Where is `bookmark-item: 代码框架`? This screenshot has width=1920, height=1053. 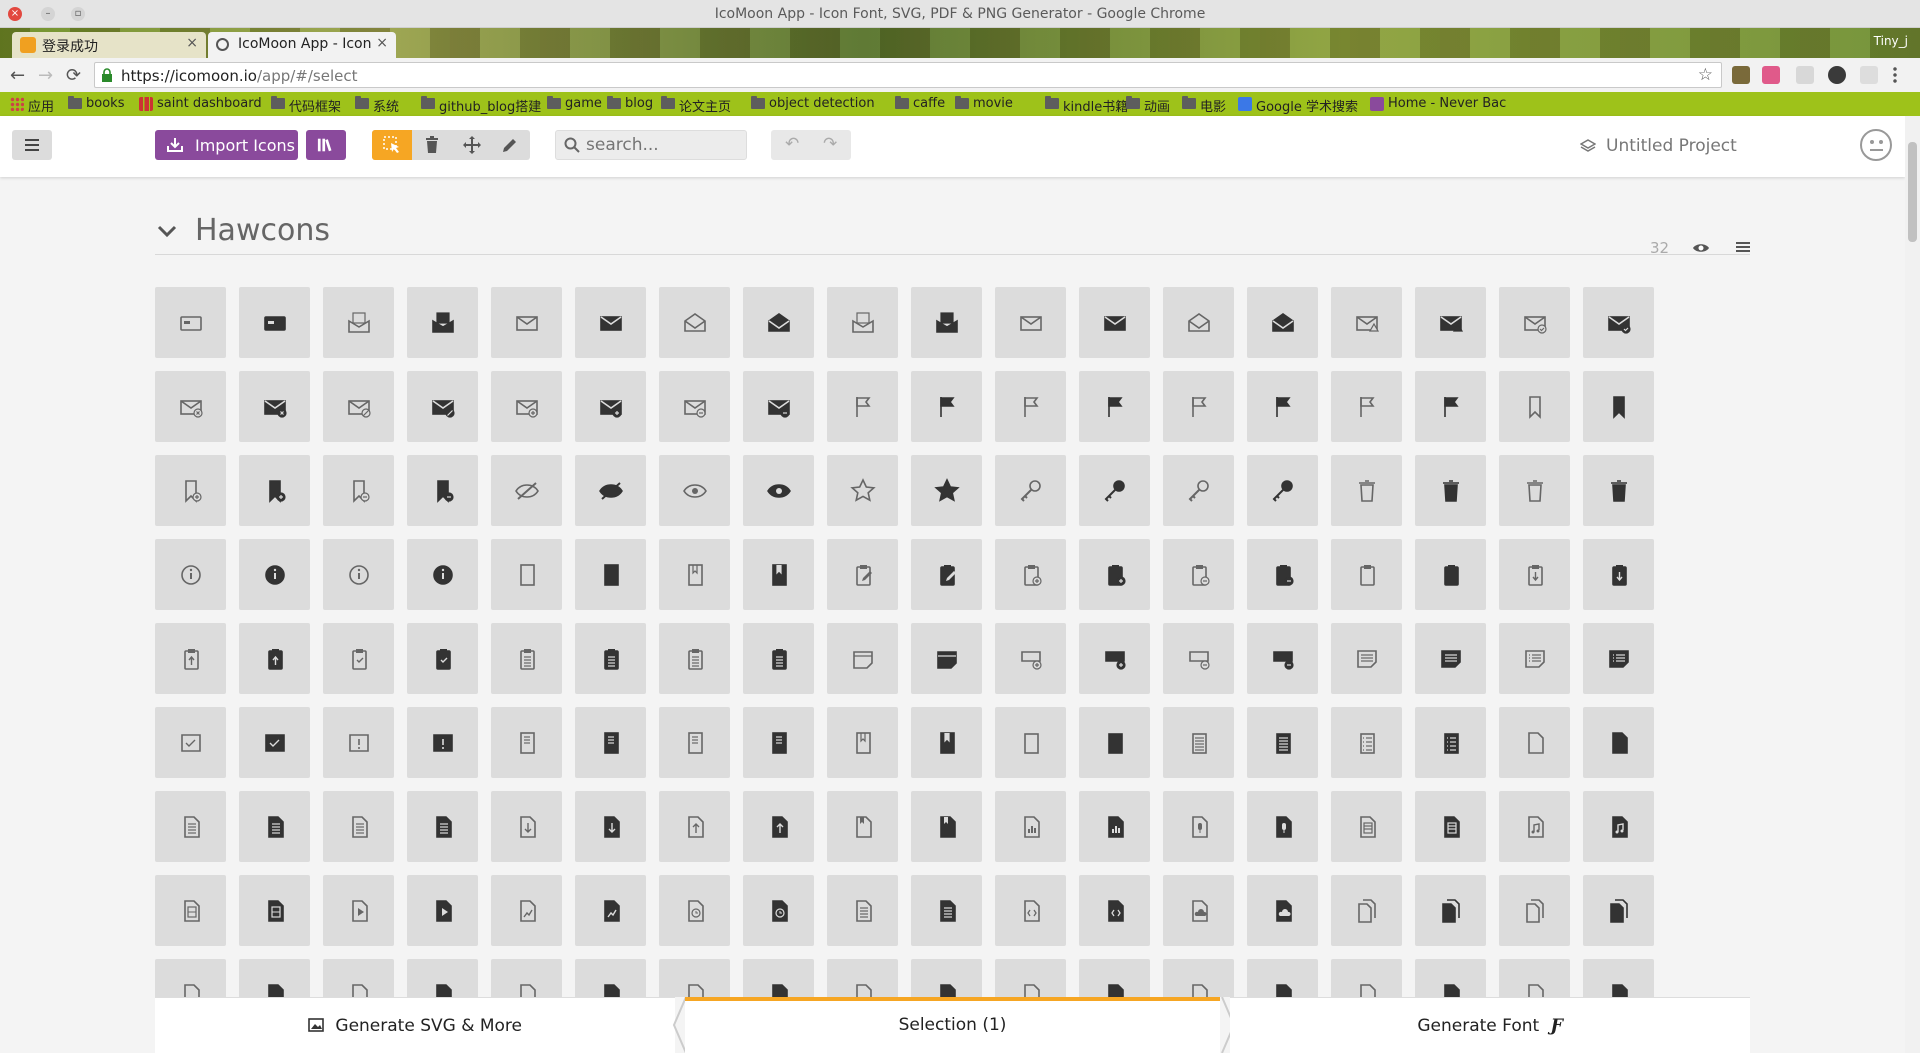 bookmark-item: 代码框架 is located at coordinates (306, 105).